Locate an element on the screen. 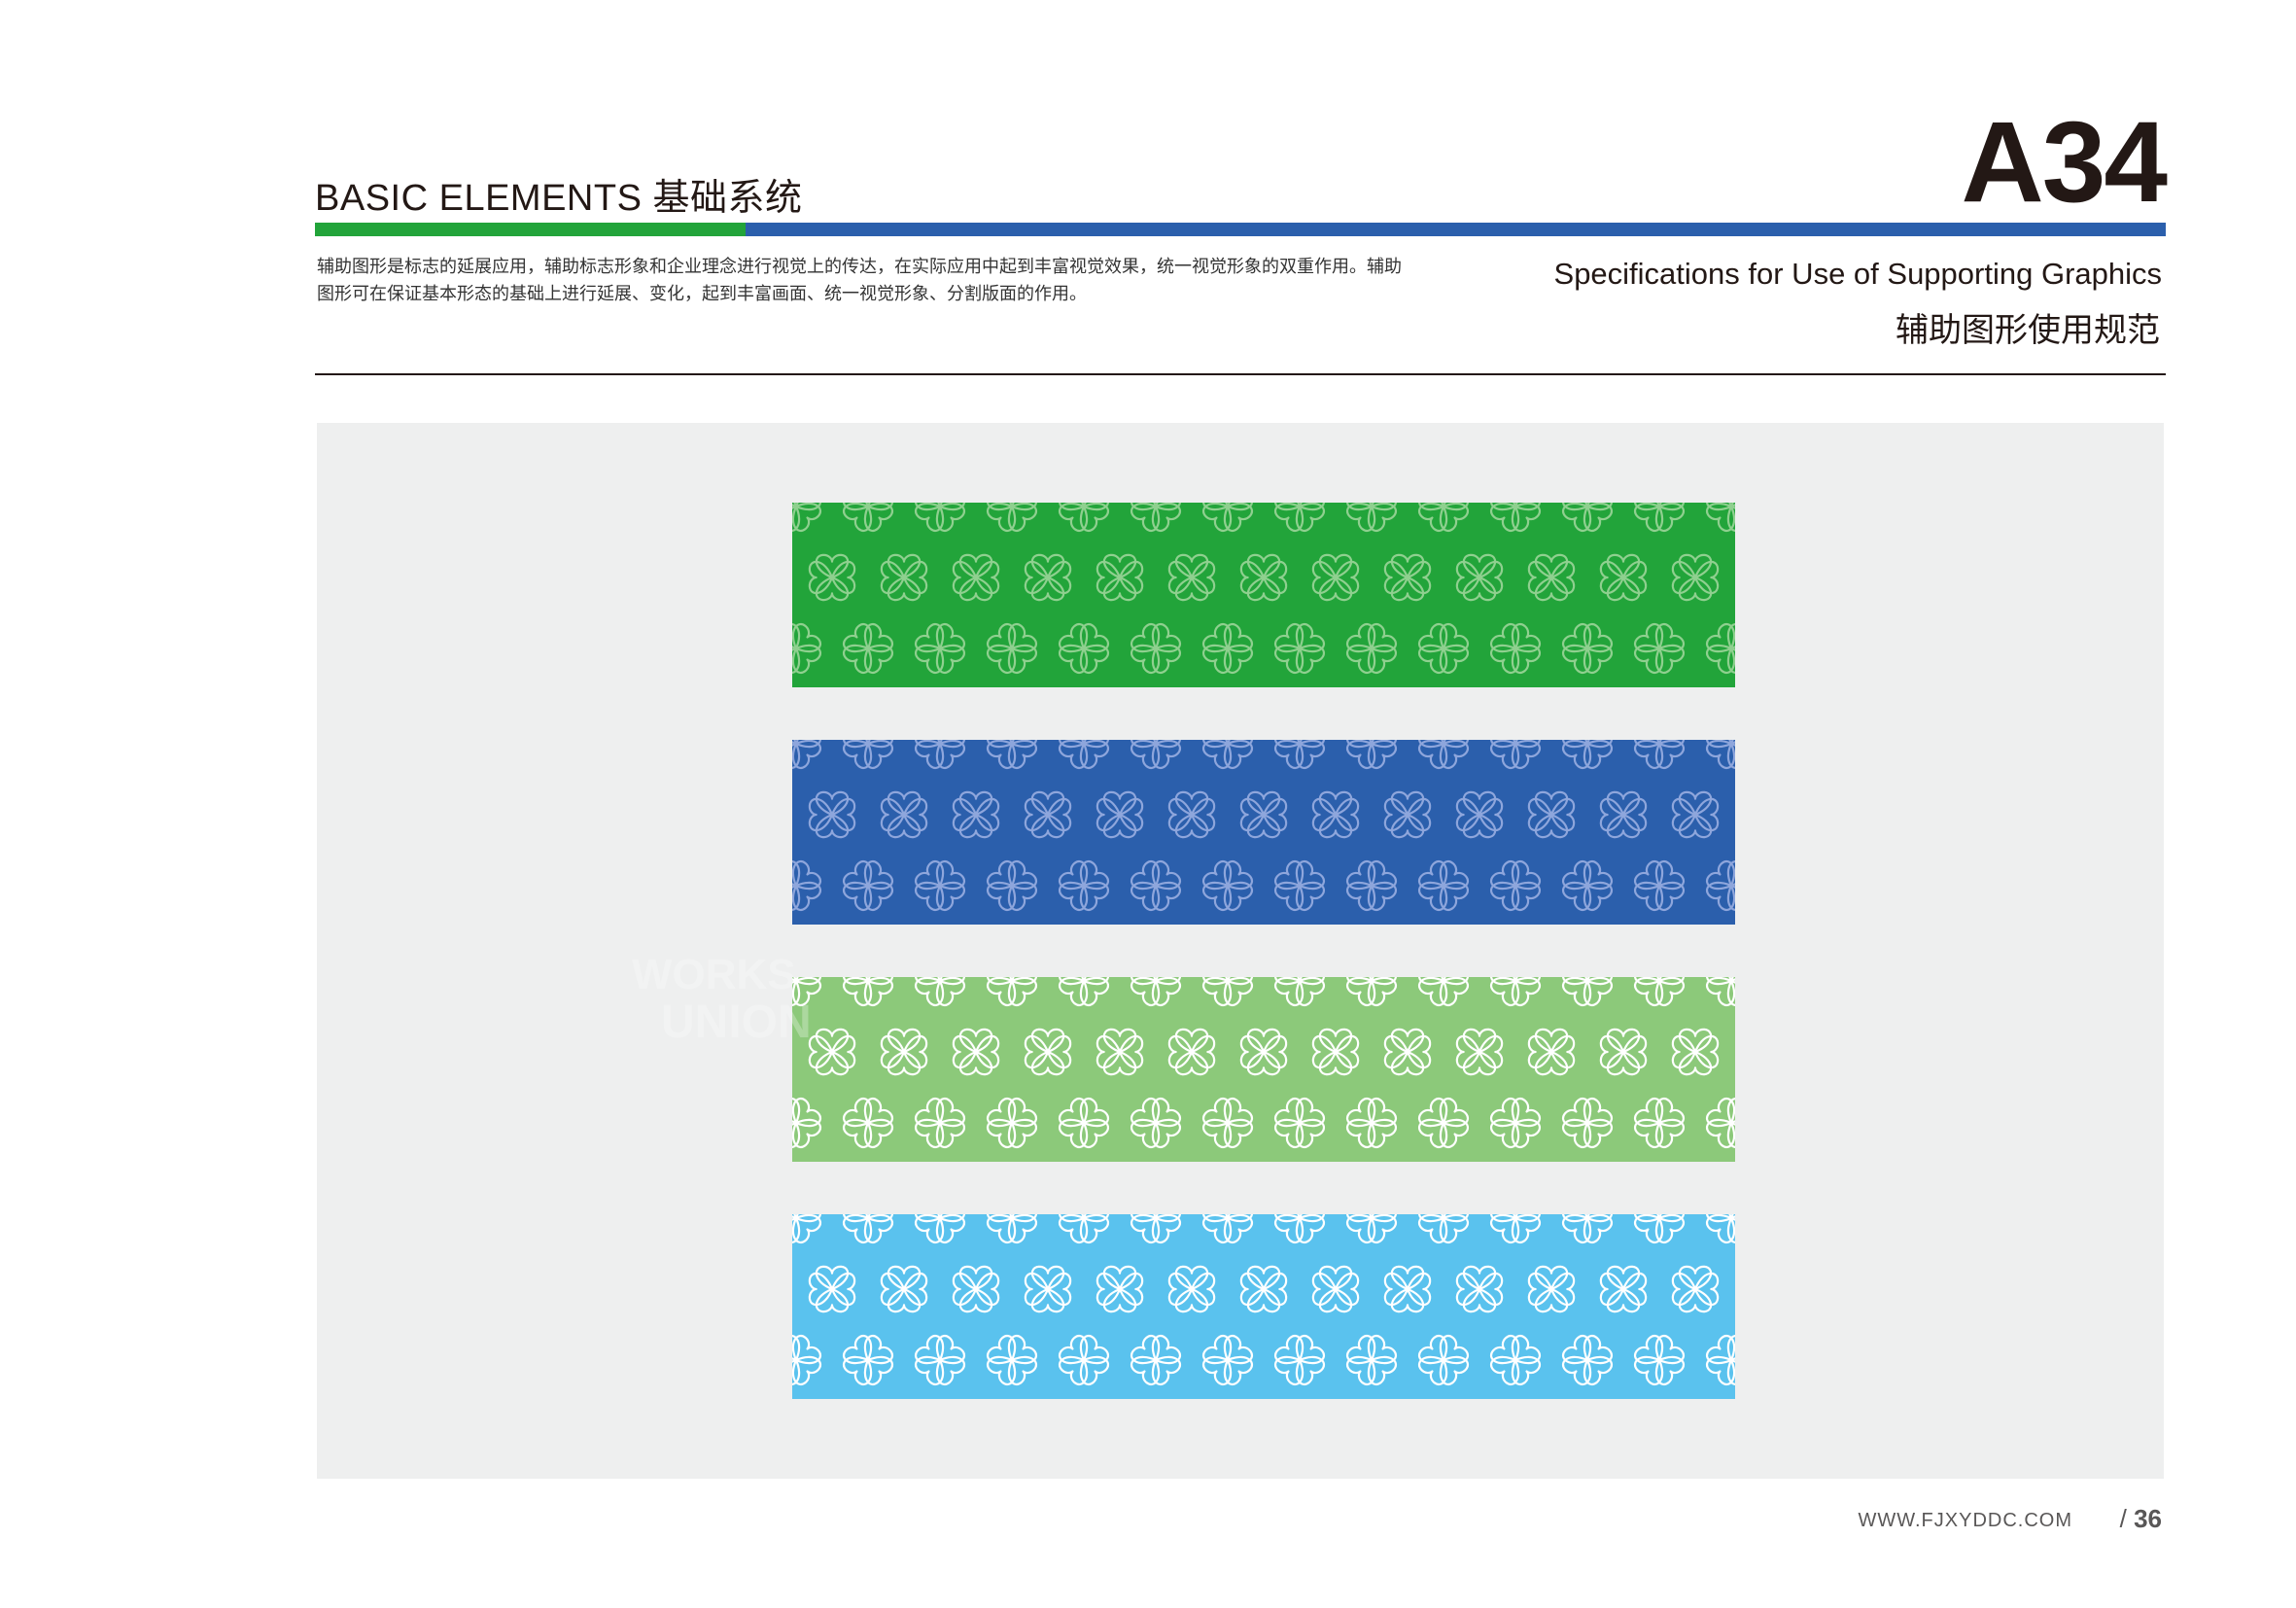 This screenshot has width=2296, height=1608. footer-page: / 36 is located at coordinates (2141, 1519).